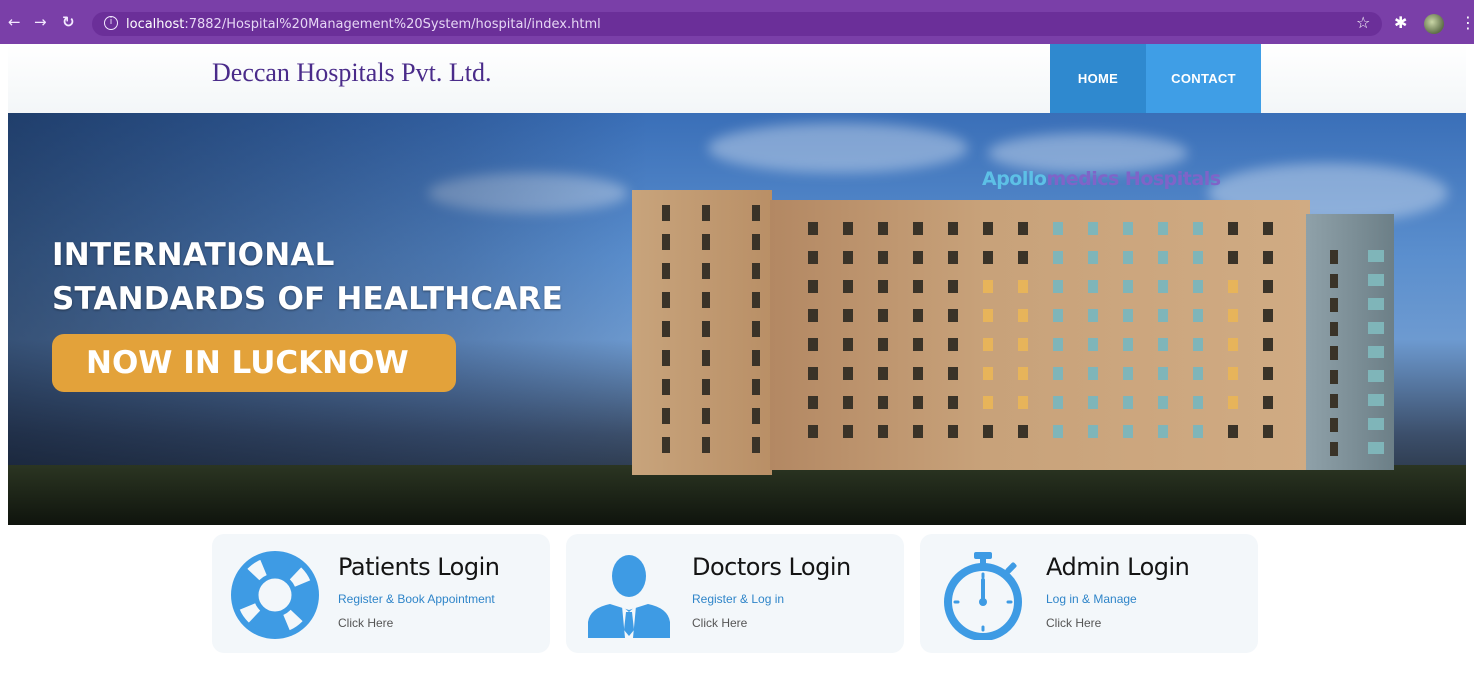 Image resolution: width=1474 pixels, height=693 pixels. Describe the element at coordinates (1434, 24) in the screenshot. I see `profile-avatar` at that location.